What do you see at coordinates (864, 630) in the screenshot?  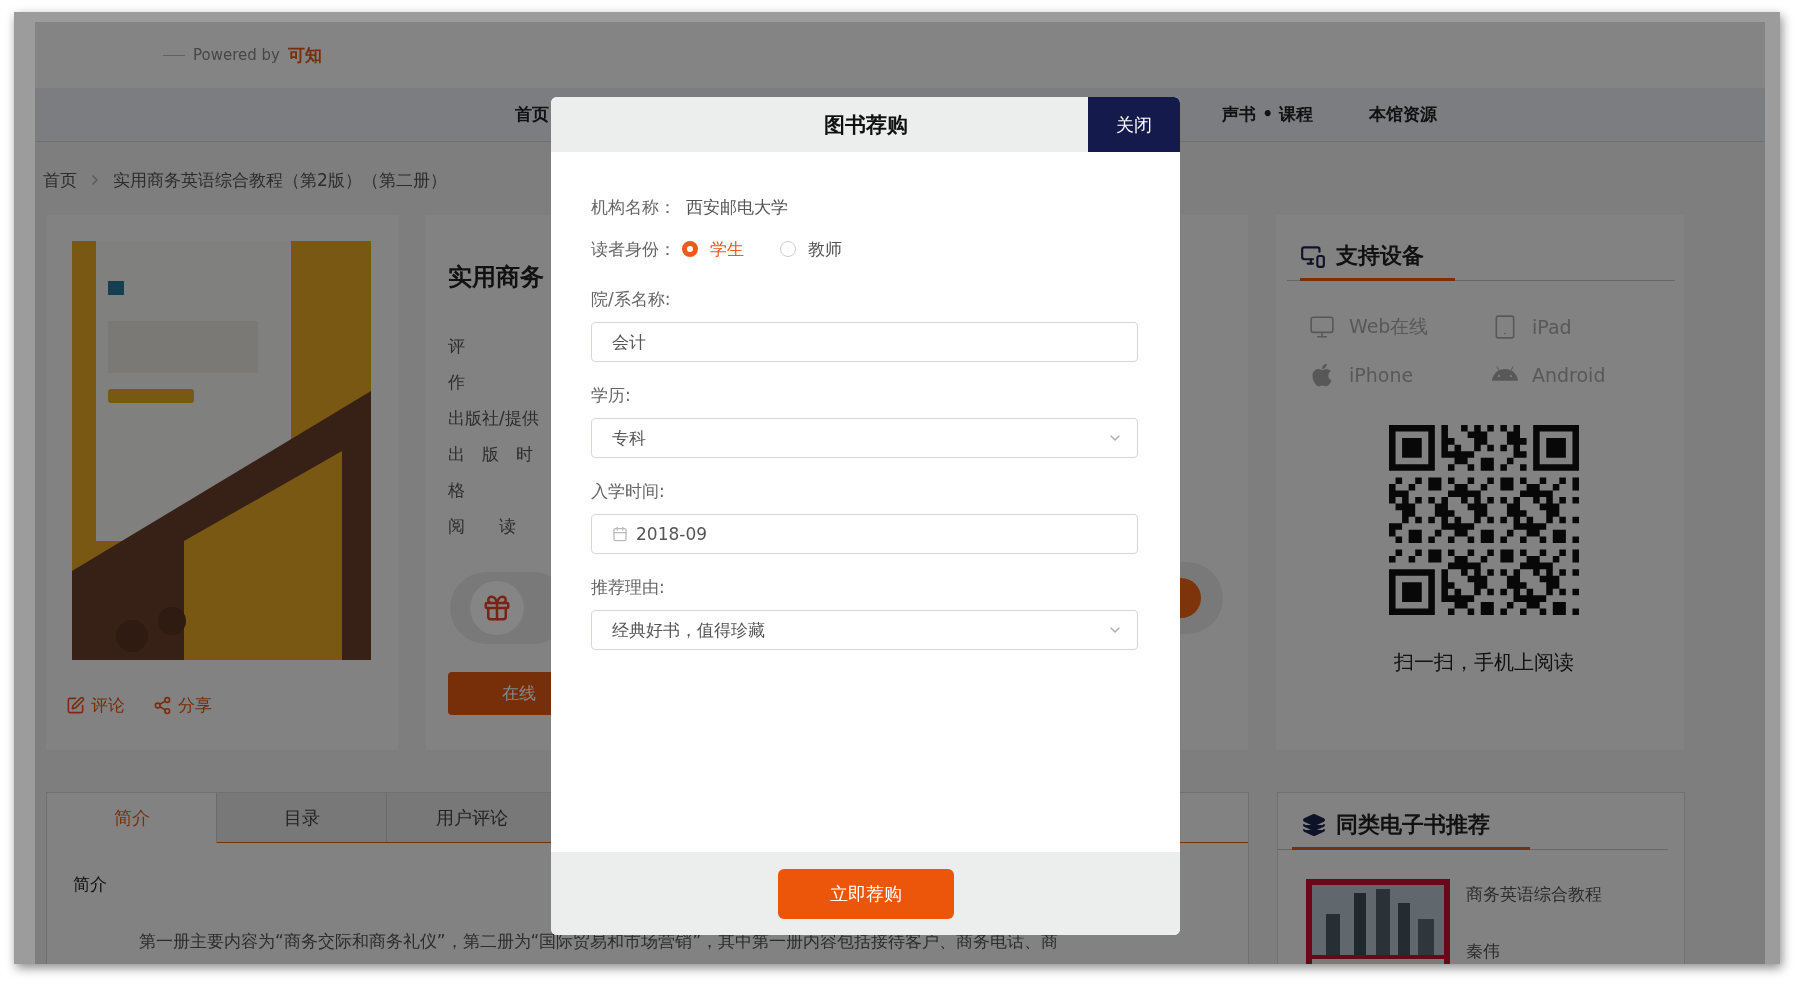 I see `select-field: 经典好书，值得珍藏` at bounding box center [864, 630].